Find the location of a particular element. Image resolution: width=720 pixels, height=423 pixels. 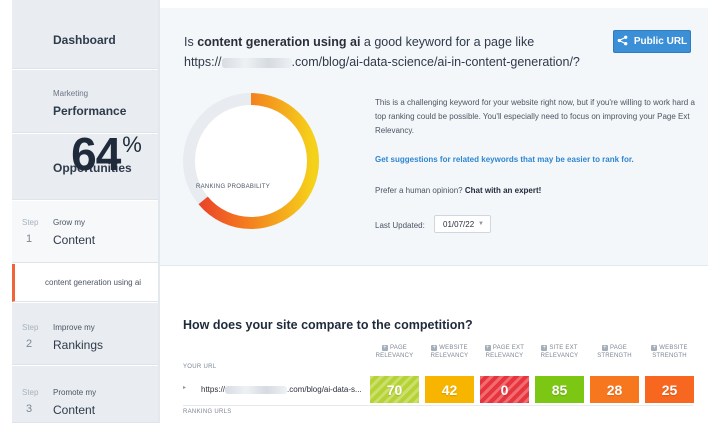

ranking-probability-gauge is located at coordinates (251, 161).